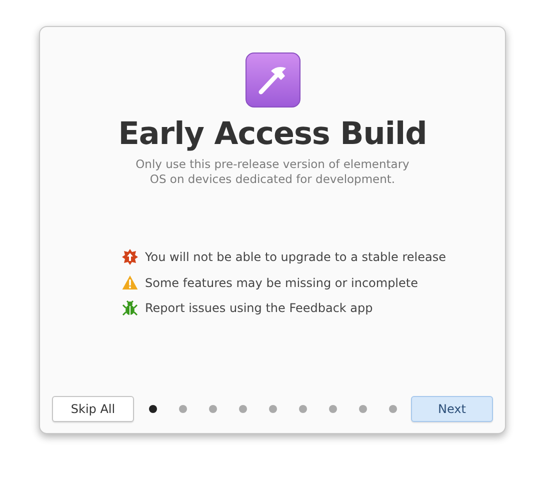  I want to click on dialog-title: Early Access Build, so click(272, 134).